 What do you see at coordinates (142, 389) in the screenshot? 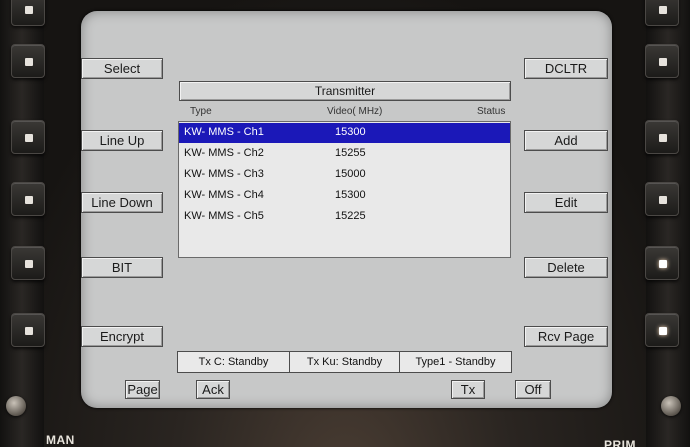
I see `page-button: Page` at bounding box center [142, 389].